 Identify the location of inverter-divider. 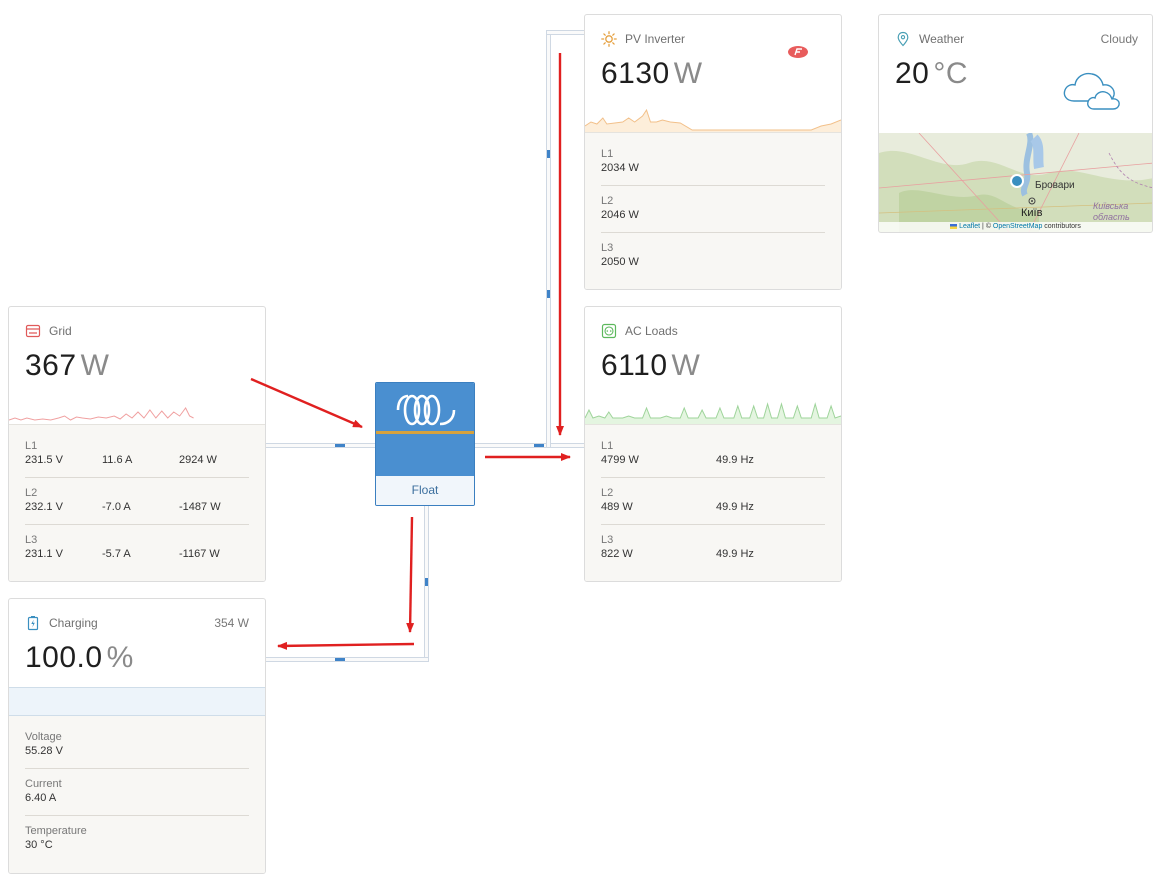
(425, 432).